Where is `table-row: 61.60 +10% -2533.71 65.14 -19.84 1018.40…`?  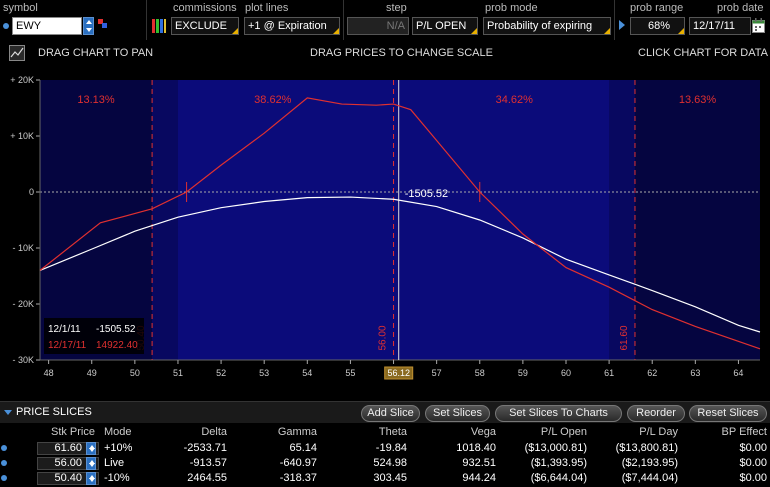
table-row: 61.60 +10% -2533.71 65.14 -19.84 1018.40… is located at coordinates (385, 448).